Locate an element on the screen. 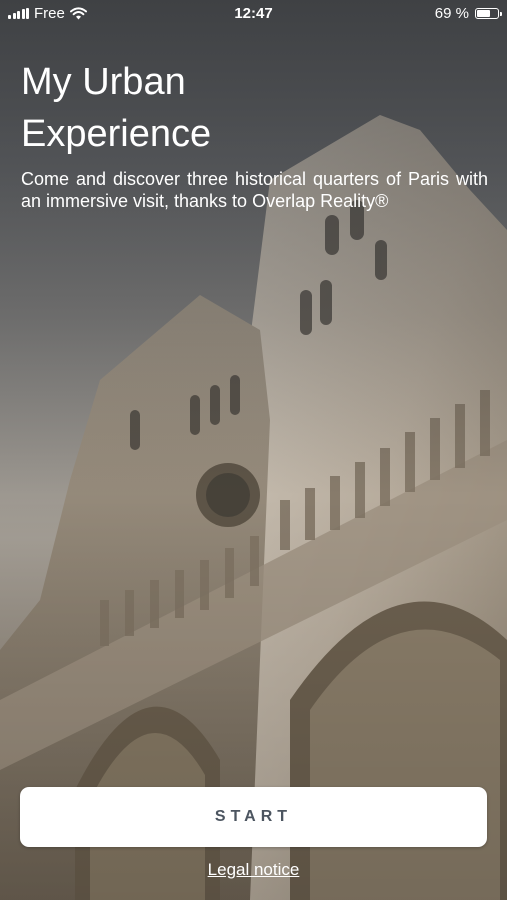 The height and width of the screenshot is (900, 507). battery-icon is located at coordinates (488, 13).